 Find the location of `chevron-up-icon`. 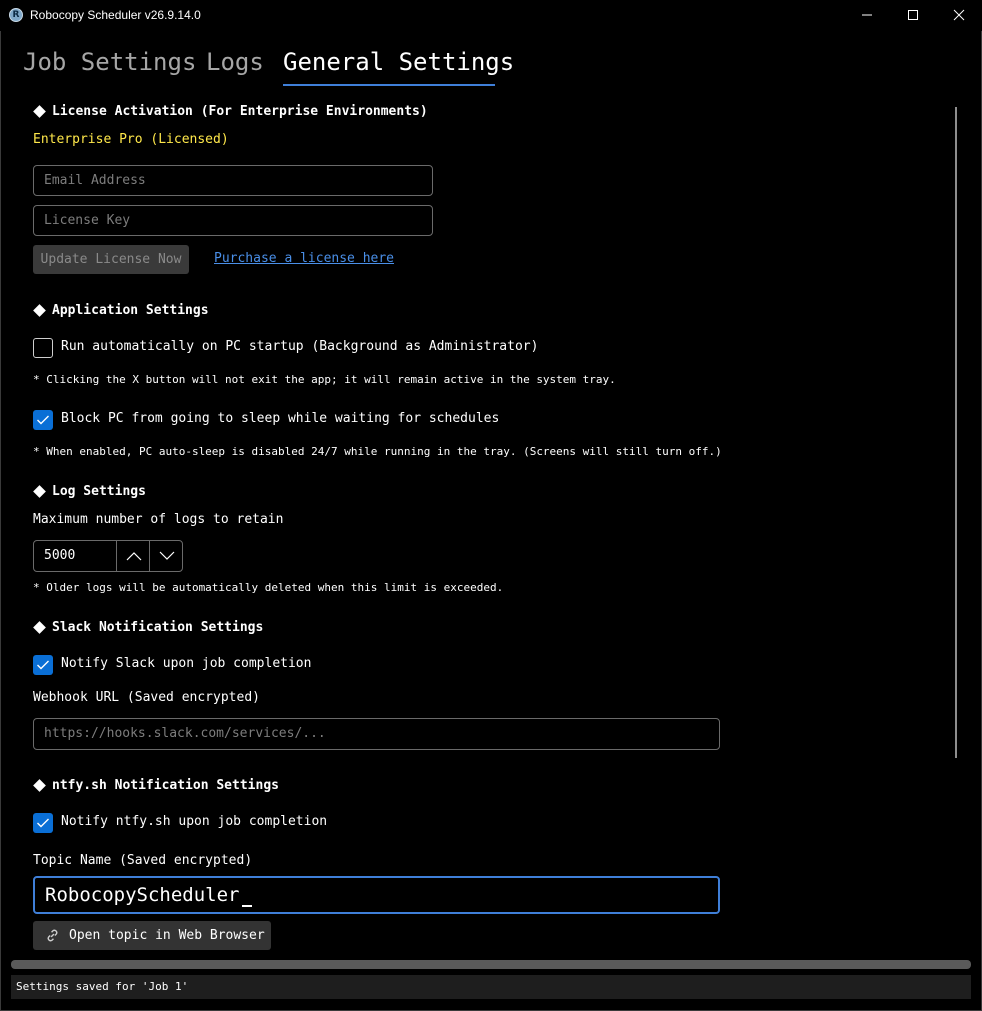

chevron-up-icon is located at coordinates (134, 556).